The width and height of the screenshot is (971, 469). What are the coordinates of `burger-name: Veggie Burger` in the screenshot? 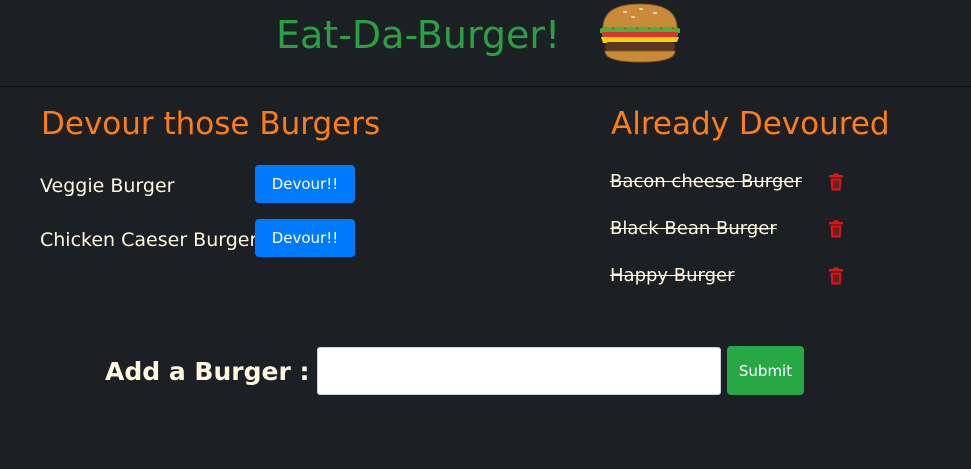 It's located at (107, 186).